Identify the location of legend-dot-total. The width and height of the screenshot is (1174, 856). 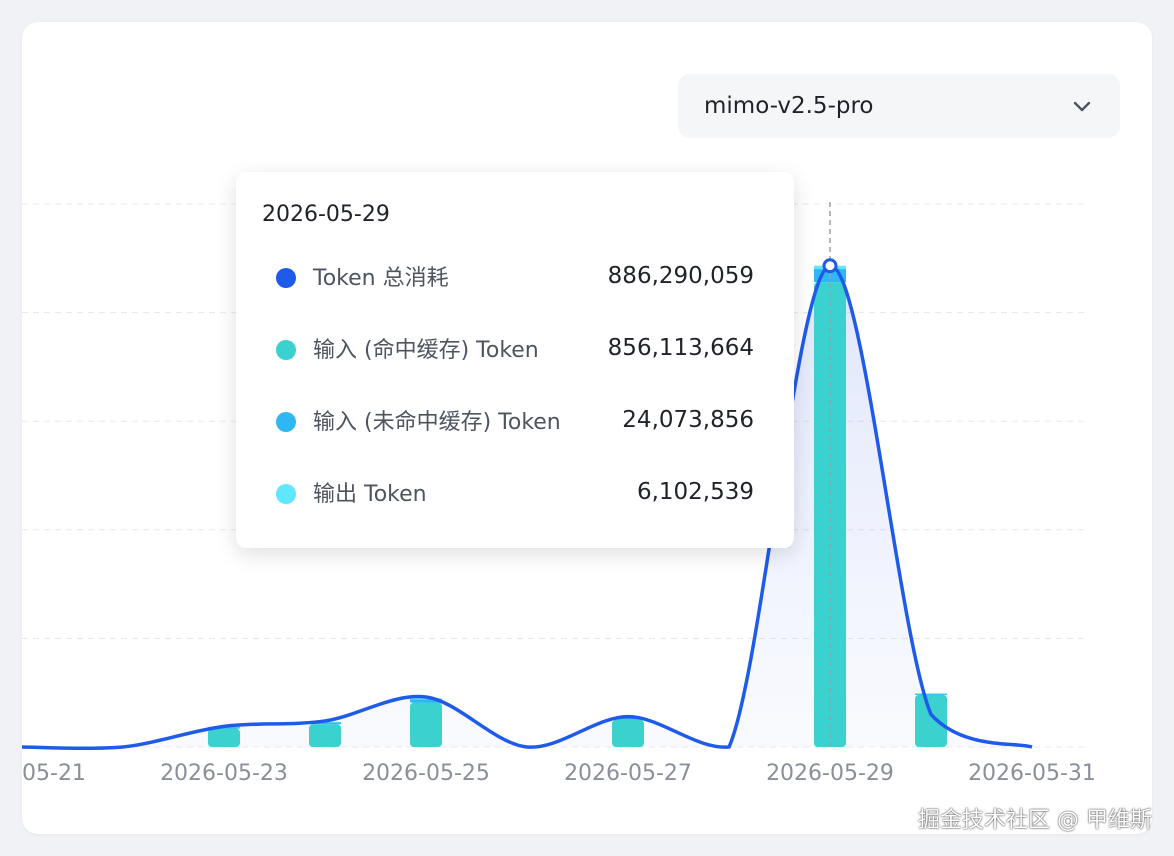
(286, 278).